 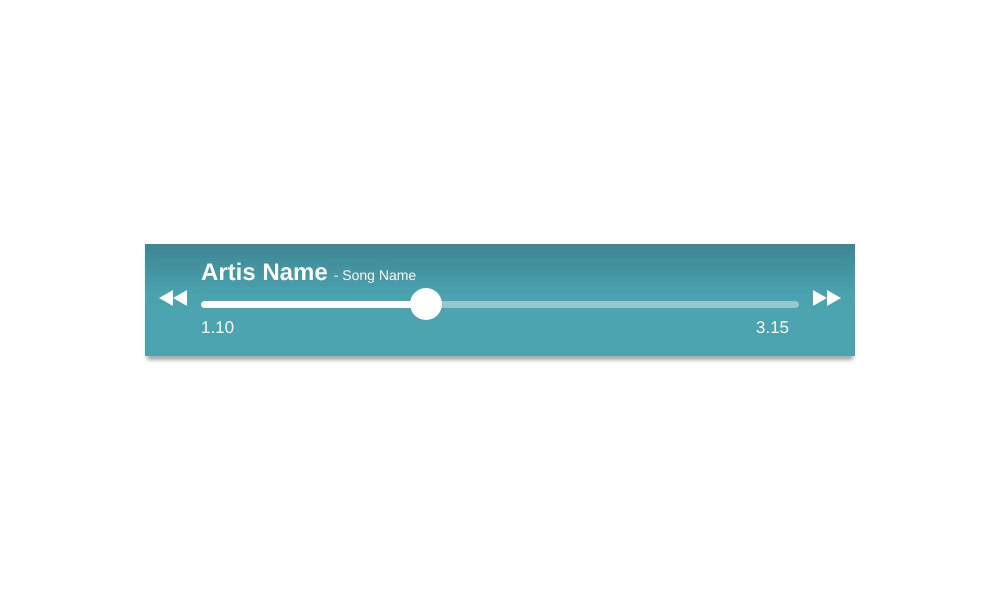 What do you see at coordinates (264, 272) in the screenshot?
I see `artist-name: Artis Name` at bounding box center [264, 272].